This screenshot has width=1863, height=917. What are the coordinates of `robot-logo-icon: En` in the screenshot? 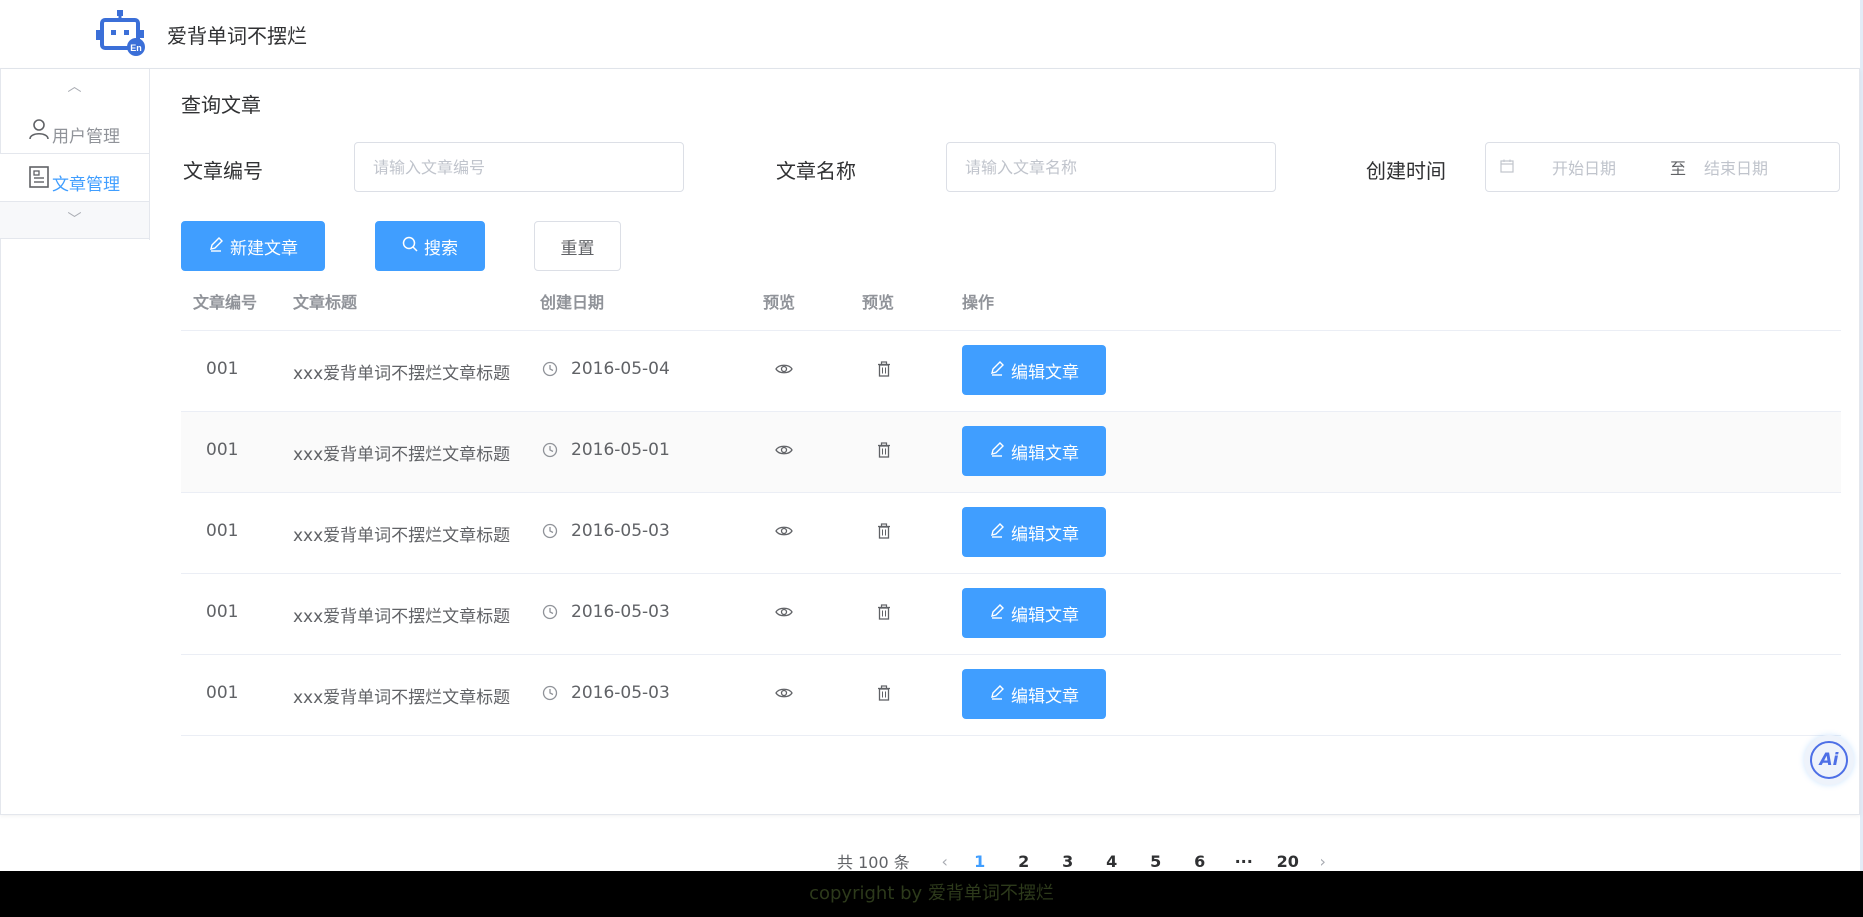 It's located at (121, 33).